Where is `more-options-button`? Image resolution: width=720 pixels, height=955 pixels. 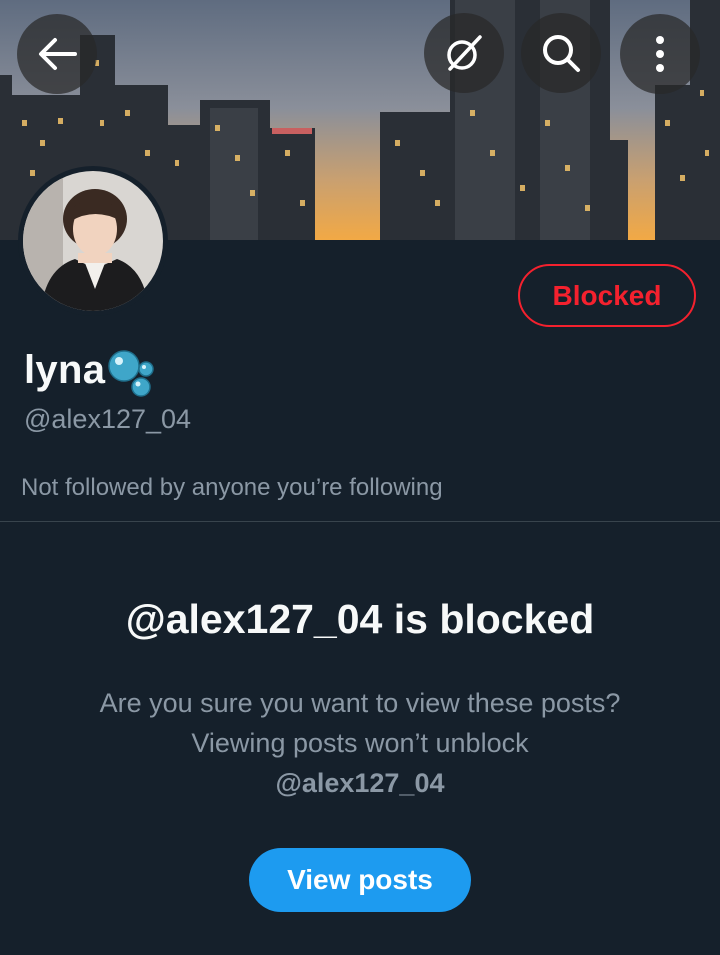 more-options-button is located at coordinates (660, 54).